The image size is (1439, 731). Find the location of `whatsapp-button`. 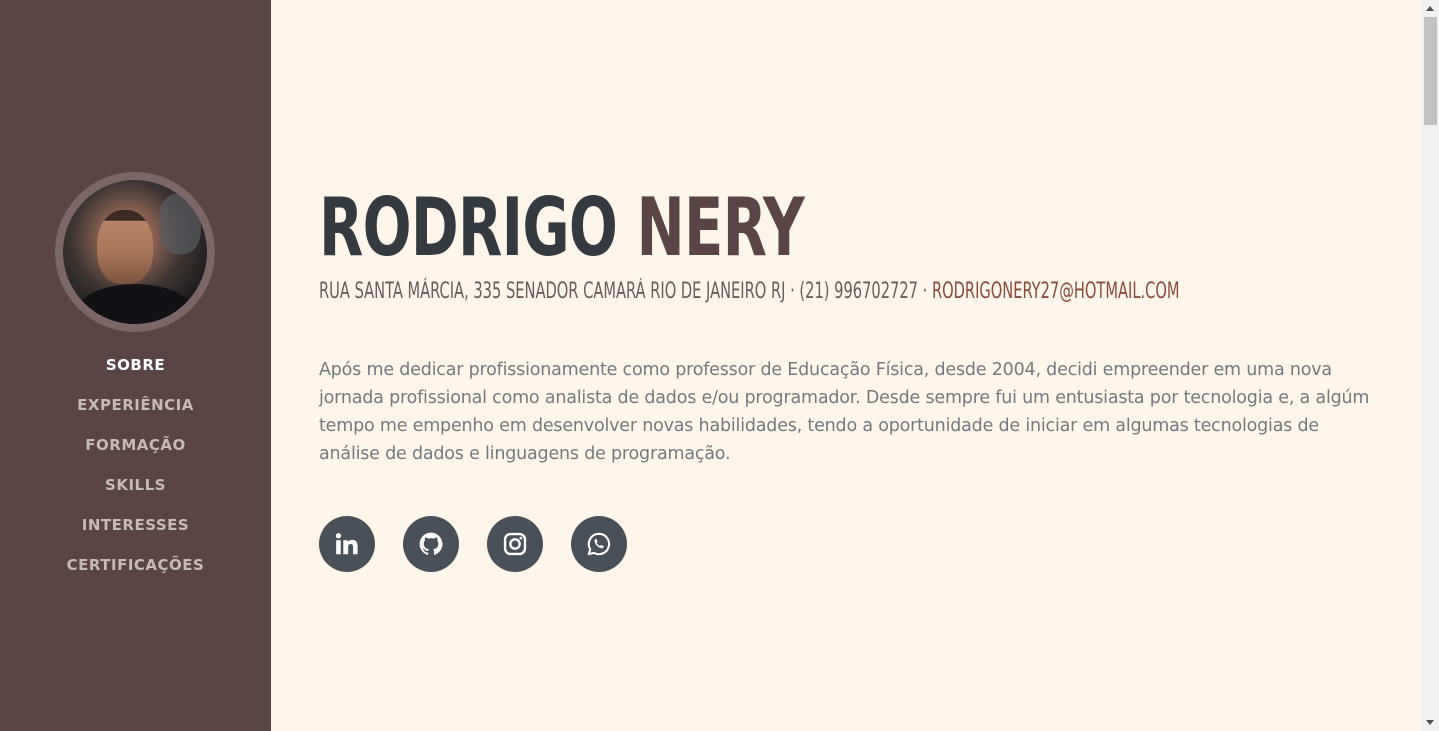

whatsapp-button is located at coordinates (599, 544).